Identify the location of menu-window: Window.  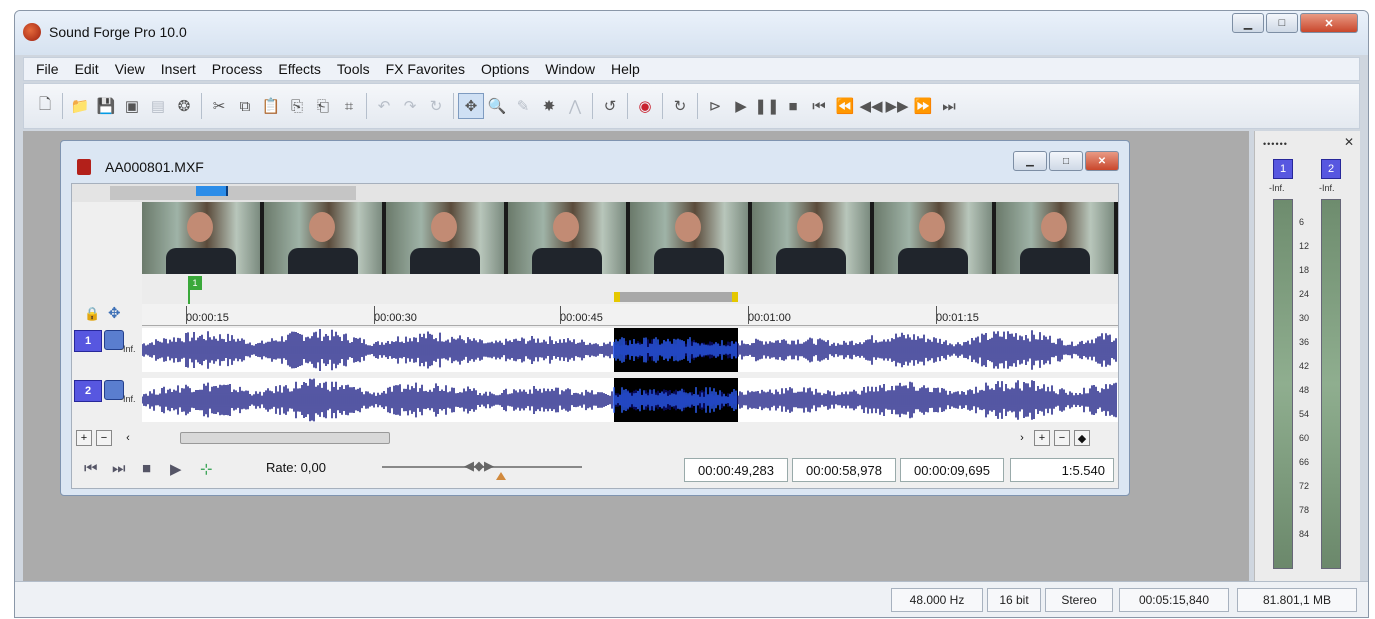
(570, 69).